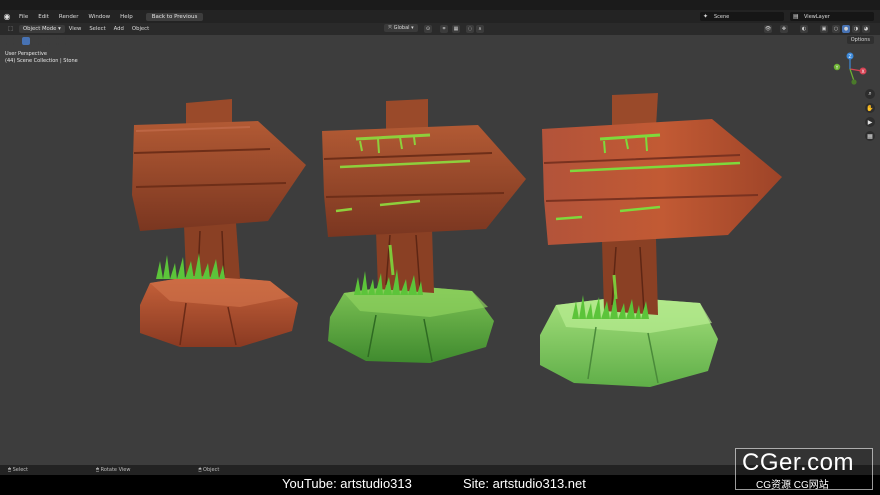 This screenshot has width=880, height=495. I want to click on layers-icon: ▤, so click(796, 16).